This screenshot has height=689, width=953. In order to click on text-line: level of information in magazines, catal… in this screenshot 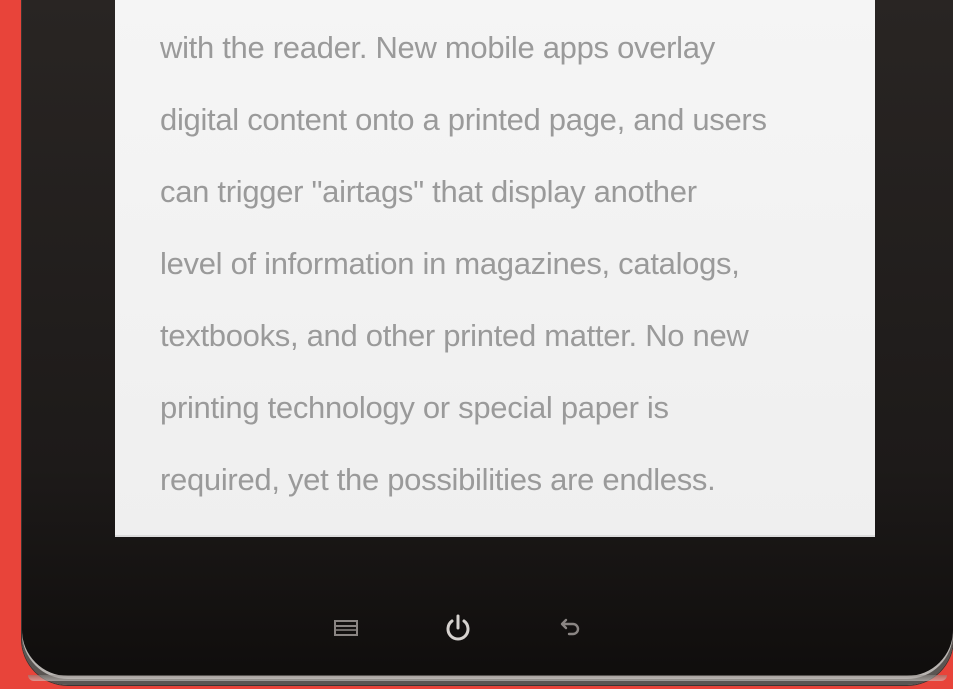, I will do `click(450, 263)`.